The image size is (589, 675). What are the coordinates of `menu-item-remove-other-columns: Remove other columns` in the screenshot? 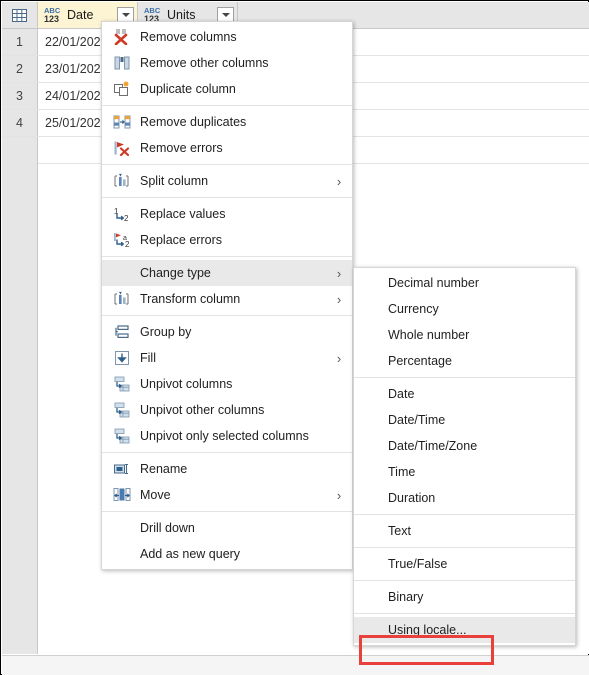 It's located at (227, 63).